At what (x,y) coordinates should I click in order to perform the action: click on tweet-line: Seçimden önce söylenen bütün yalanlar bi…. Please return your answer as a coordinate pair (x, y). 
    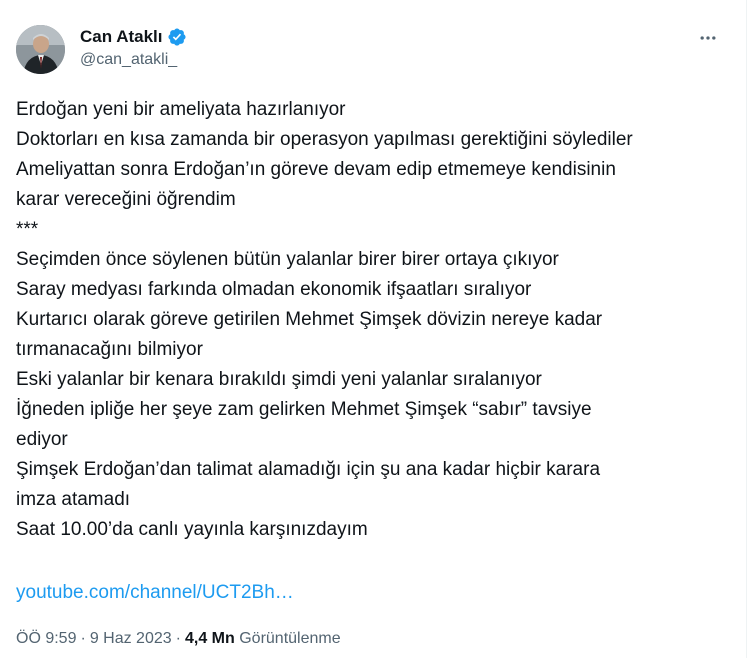
    Looking at the image, I should click on (287, 259).